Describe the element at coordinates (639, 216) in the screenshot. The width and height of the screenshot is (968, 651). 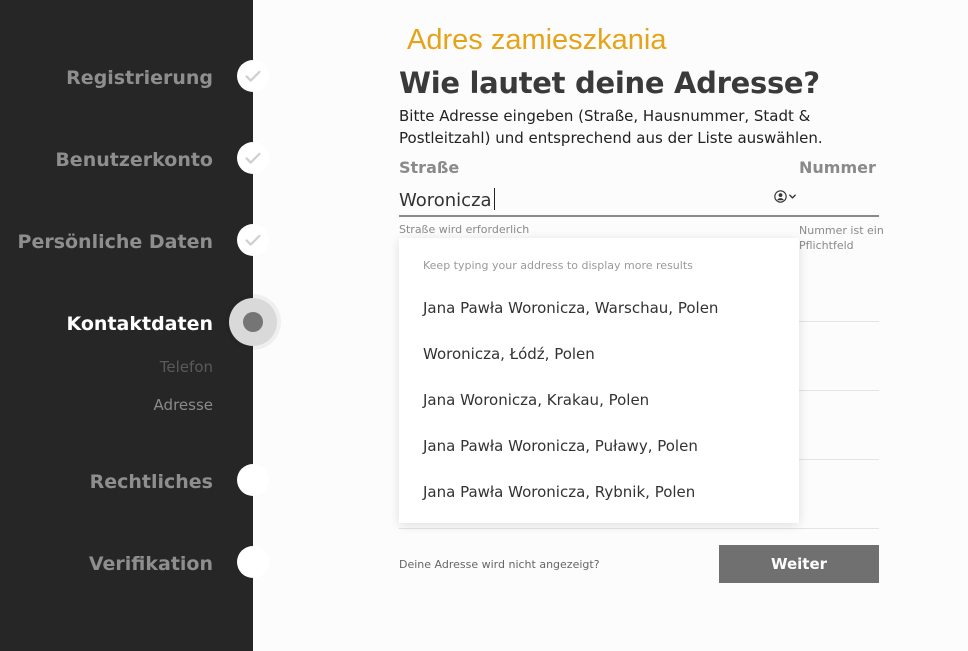
I see `street-input-underline` at that location.